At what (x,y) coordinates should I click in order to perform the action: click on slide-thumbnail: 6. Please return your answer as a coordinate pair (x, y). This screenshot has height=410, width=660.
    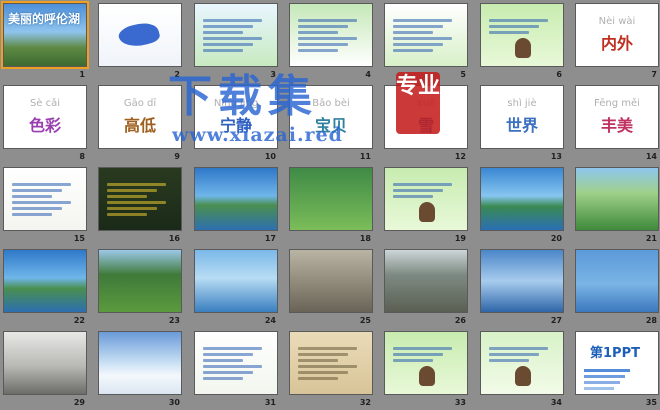
    Looking at the image, I should click on (525, 42).